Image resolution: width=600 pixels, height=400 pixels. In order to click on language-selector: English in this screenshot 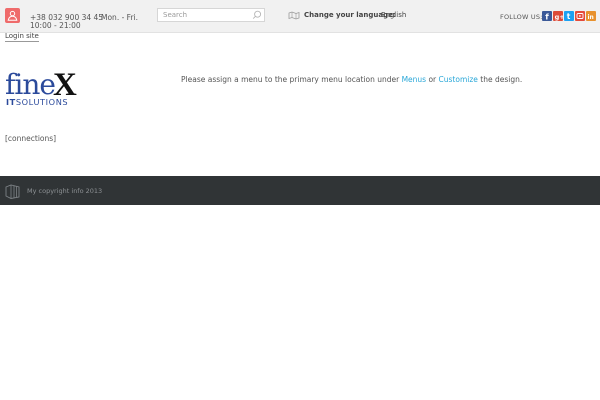, I will do `click(393, 15)`.